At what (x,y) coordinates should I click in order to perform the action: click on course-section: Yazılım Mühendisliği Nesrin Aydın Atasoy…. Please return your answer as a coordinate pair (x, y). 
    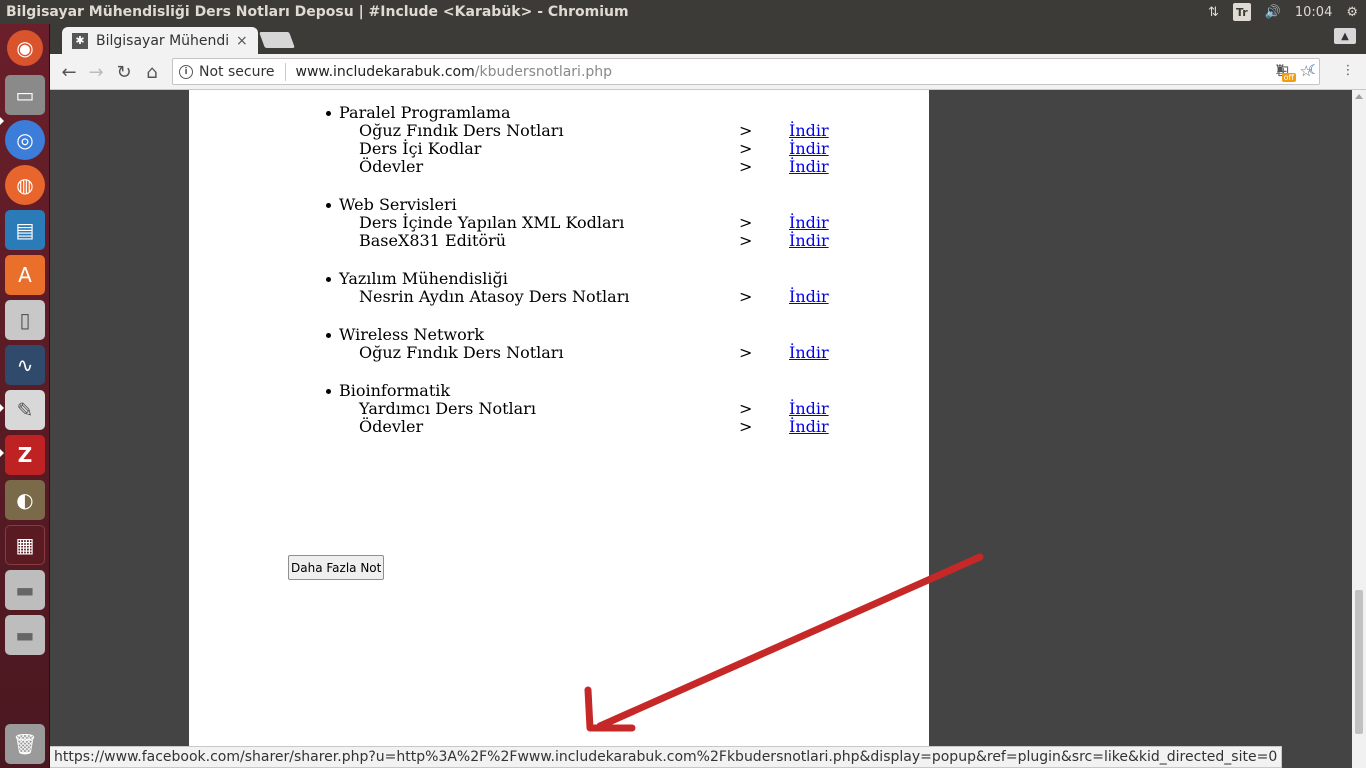
    Looking at the image, I should click on (577, 288).